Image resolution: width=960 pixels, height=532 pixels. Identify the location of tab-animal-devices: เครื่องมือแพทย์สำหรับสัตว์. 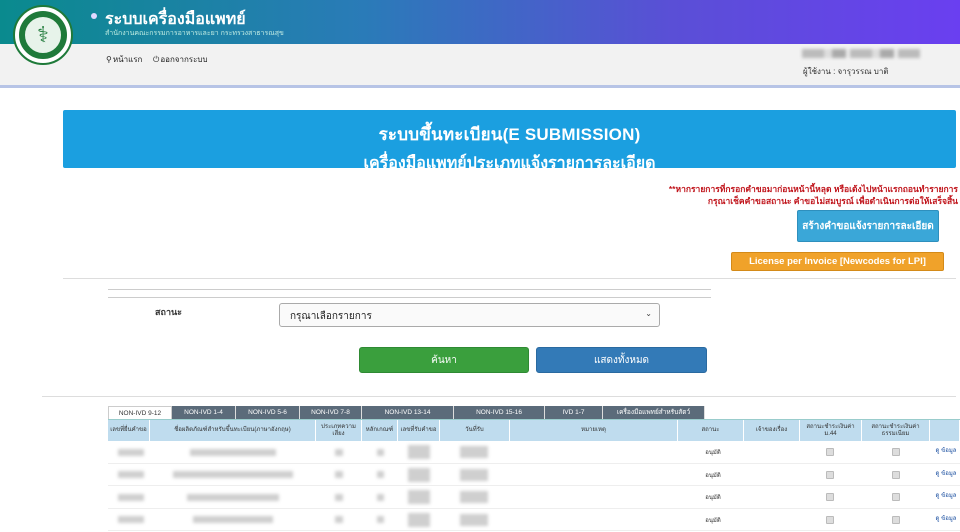
(654, 412).